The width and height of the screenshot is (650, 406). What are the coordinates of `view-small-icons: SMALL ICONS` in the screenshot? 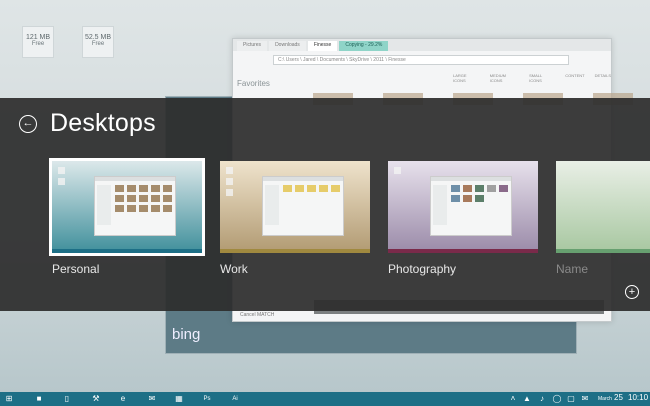 It's located at (542, 78).